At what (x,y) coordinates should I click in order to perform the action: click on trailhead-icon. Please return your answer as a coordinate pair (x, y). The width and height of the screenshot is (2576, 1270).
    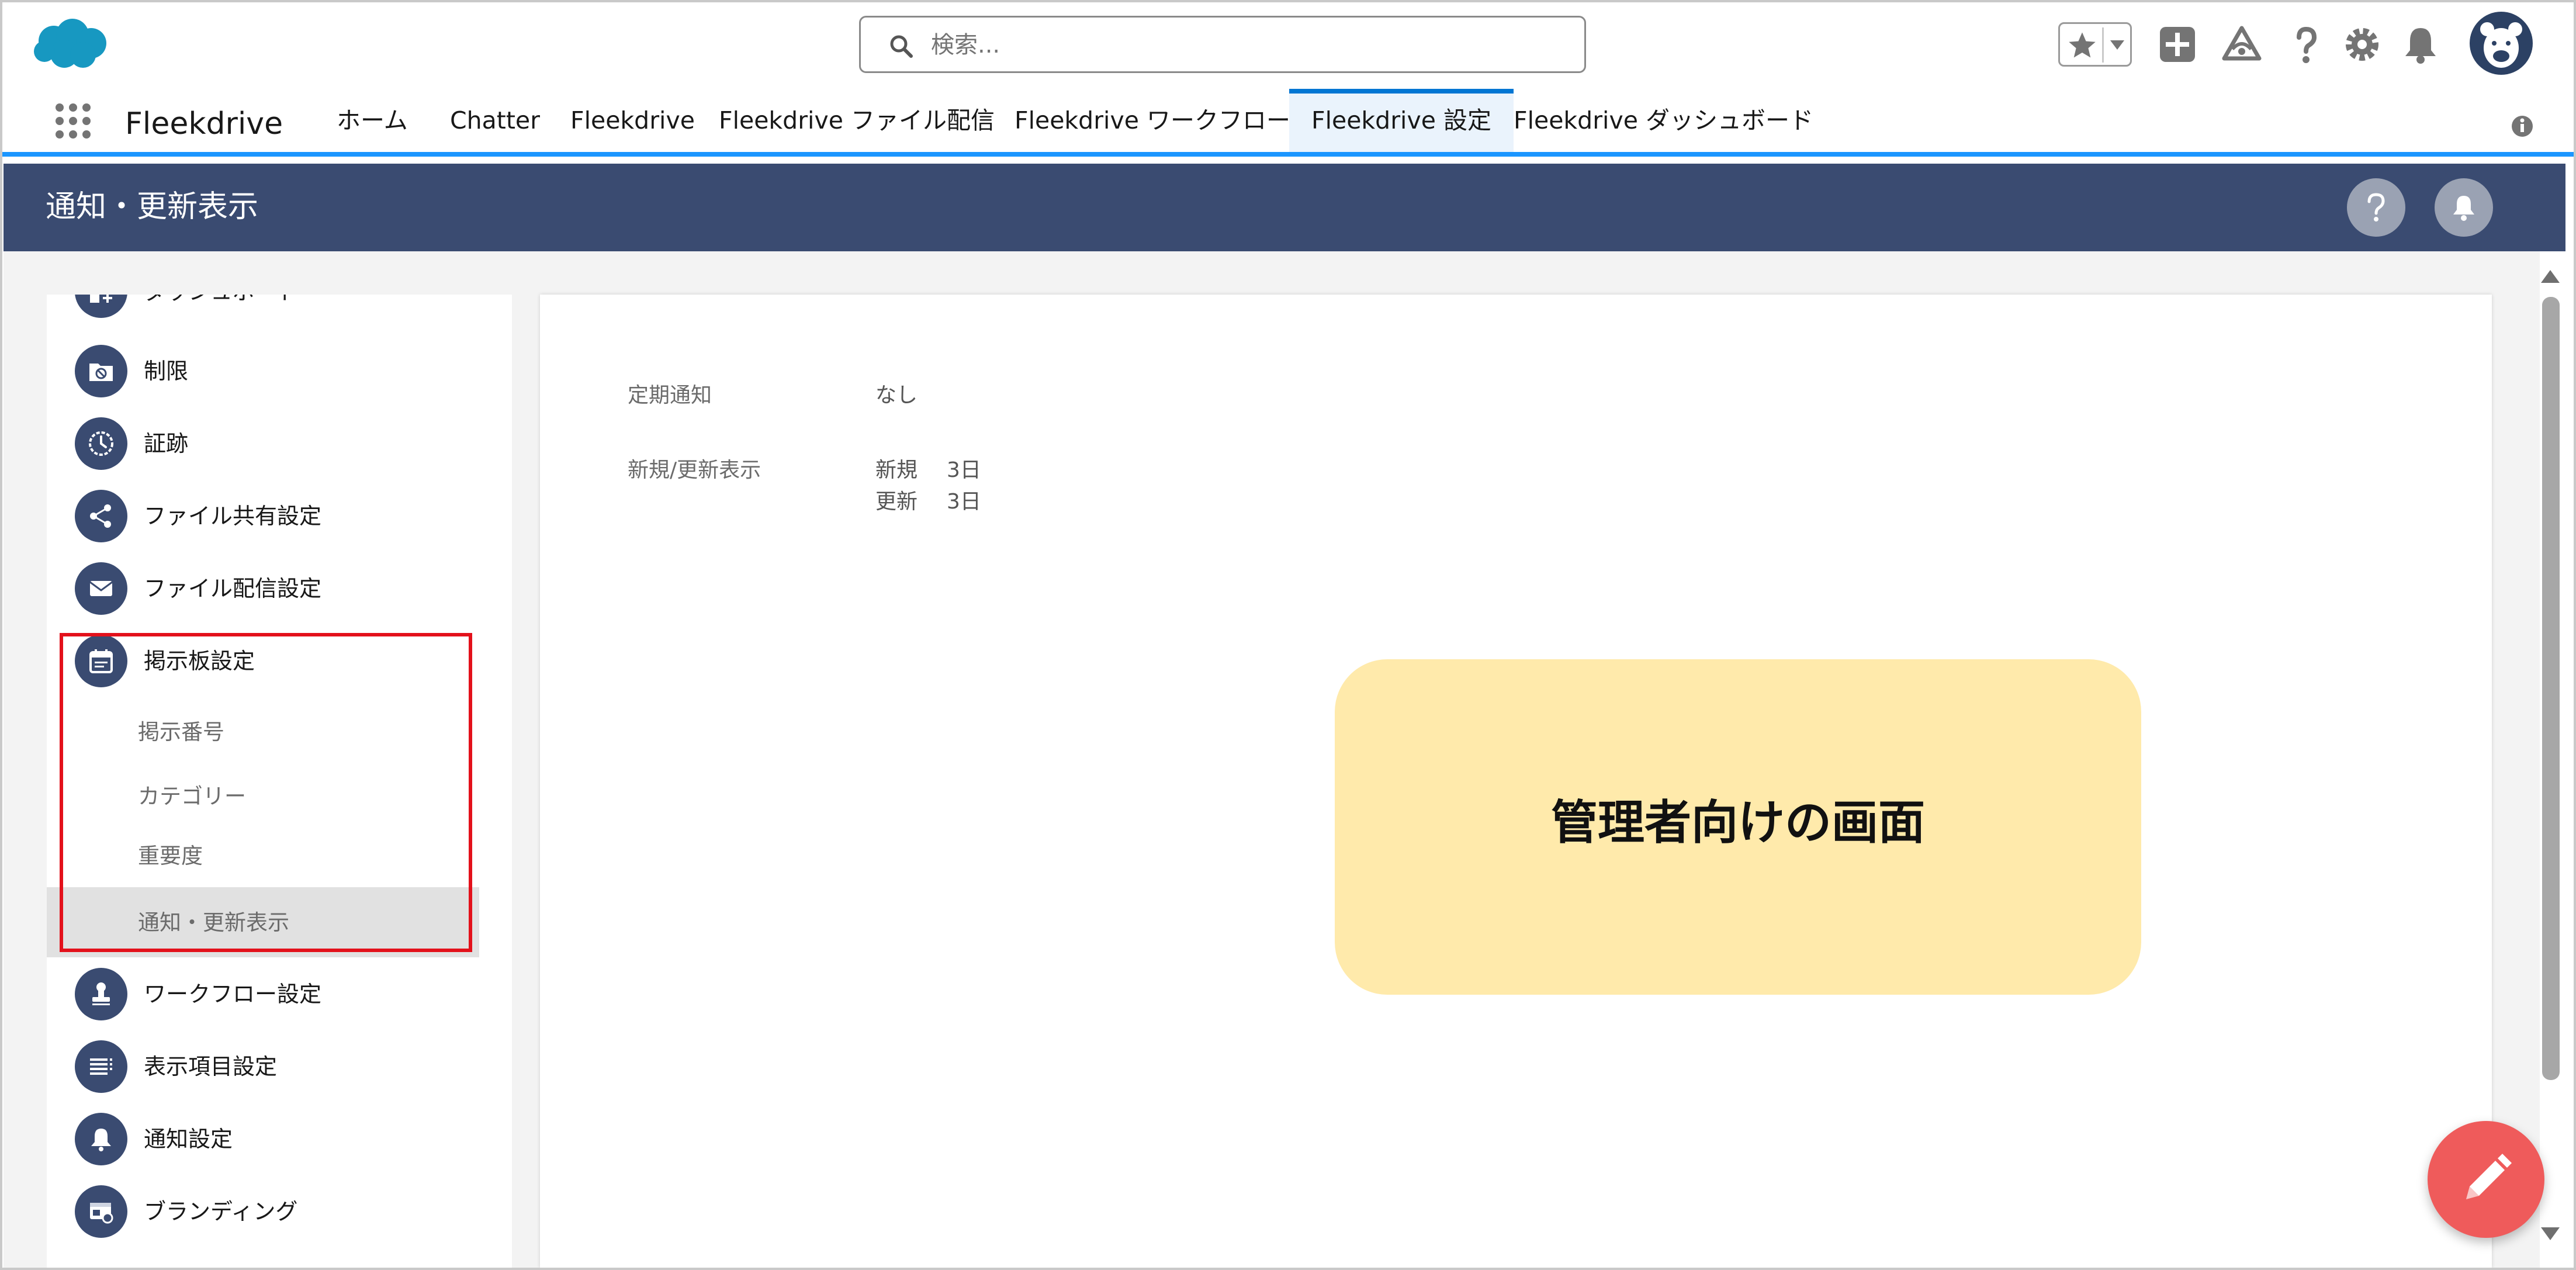
    Looking at the image, I should click on (2242, 44).